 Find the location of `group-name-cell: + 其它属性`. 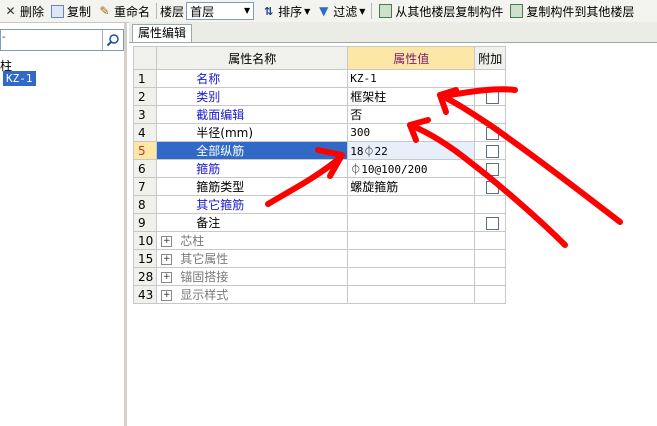

group-name-cell: + 其它属性 is located at coordinates (252, 258).